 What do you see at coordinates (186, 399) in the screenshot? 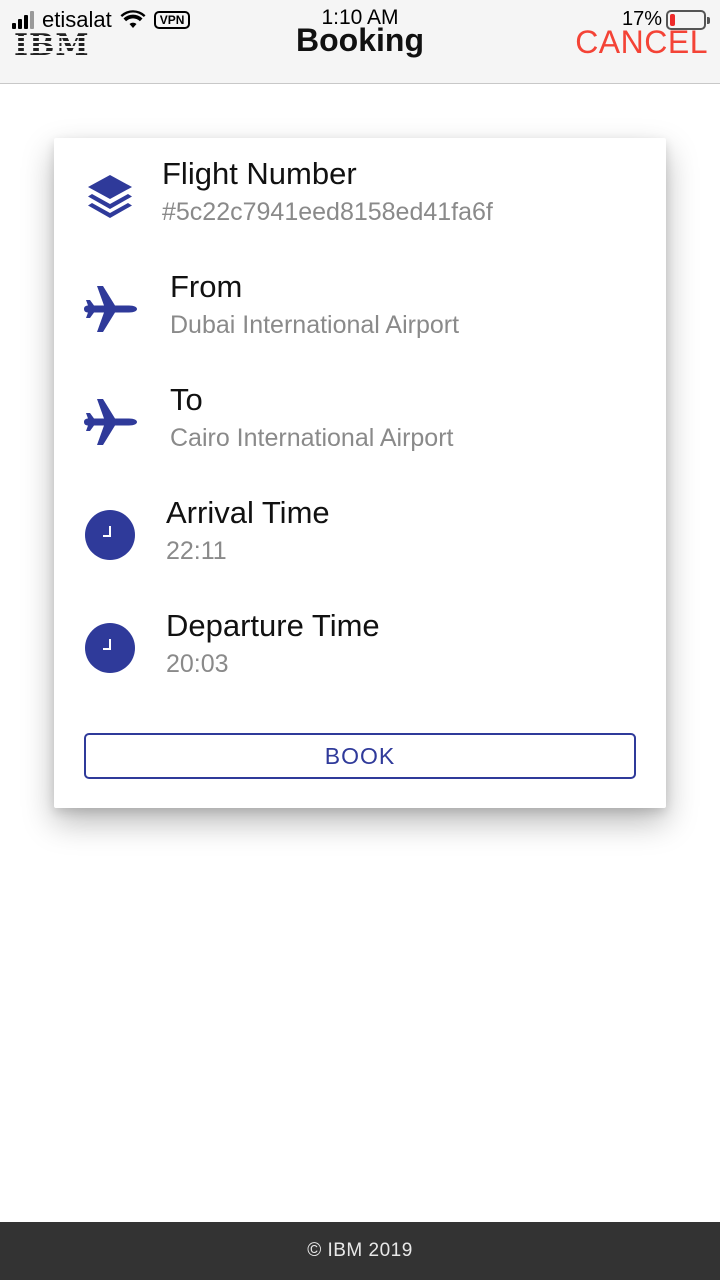
I see `to-label: To` at bounding box center [186, 399].